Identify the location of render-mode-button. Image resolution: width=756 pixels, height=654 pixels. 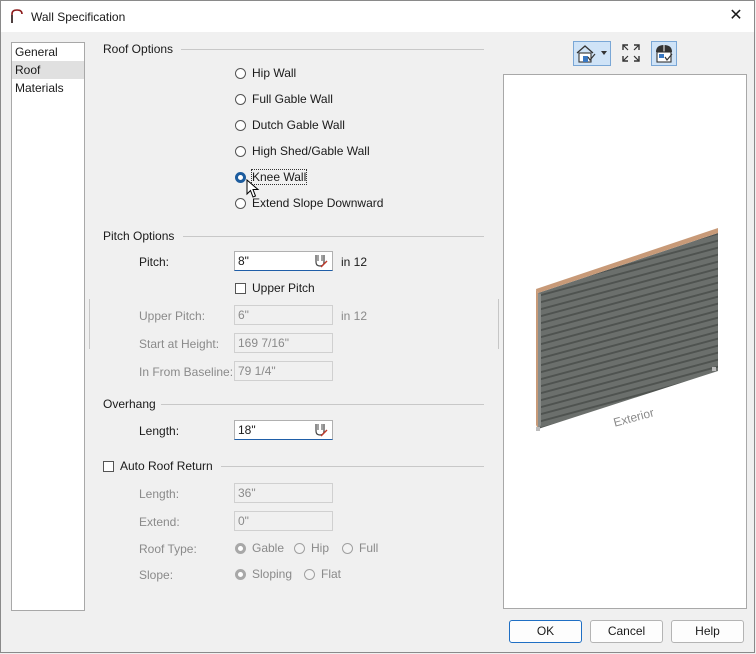
(664, 53).